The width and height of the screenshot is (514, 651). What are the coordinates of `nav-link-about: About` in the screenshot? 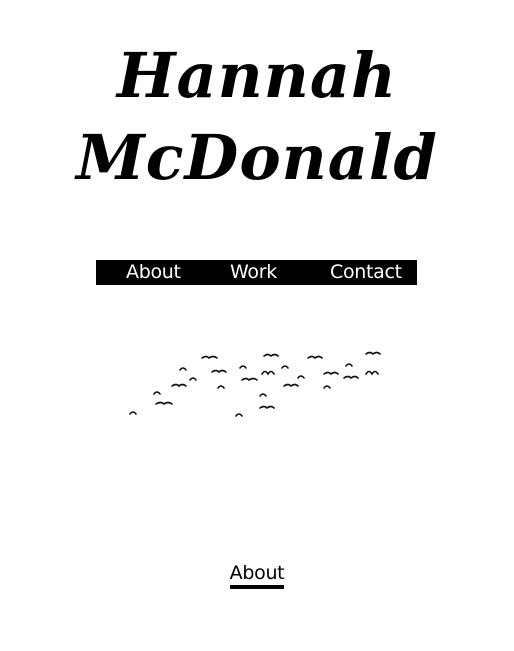 It's located at (153, 272).